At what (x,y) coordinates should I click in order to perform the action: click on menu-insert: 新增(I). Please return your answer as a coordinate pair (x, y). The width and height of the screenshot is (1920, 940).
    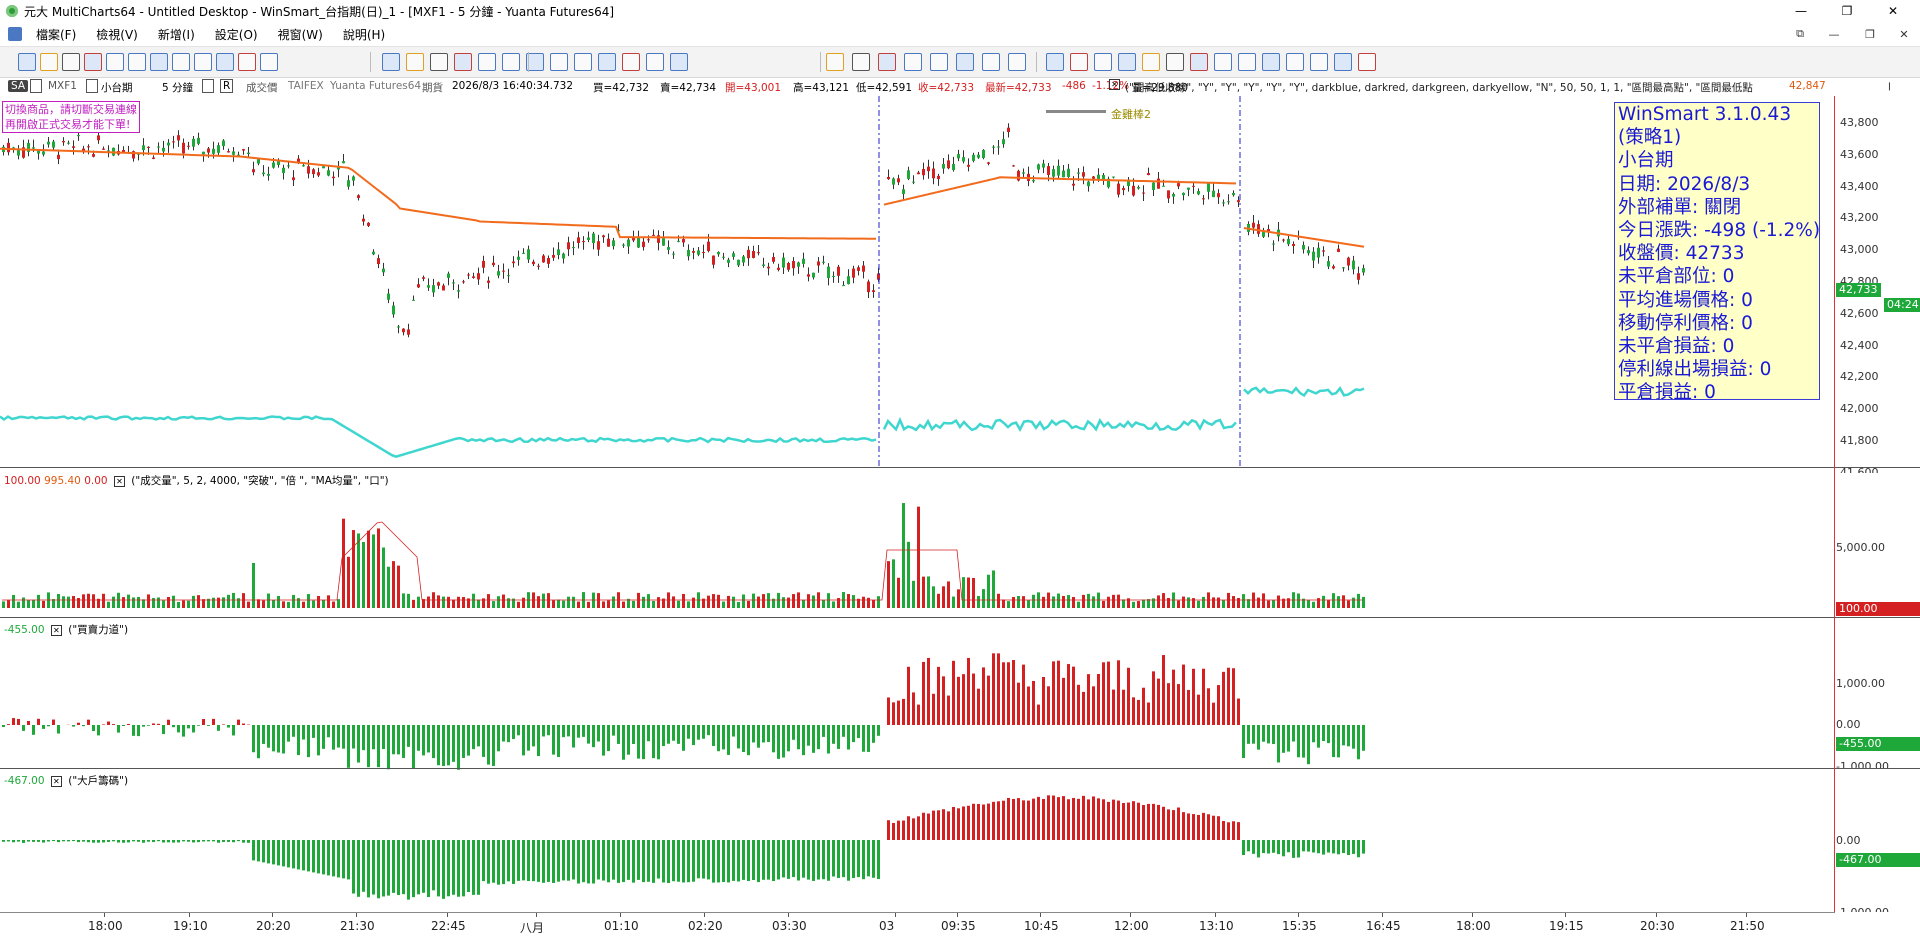
    Looking at the image, I should click on (176, 34).